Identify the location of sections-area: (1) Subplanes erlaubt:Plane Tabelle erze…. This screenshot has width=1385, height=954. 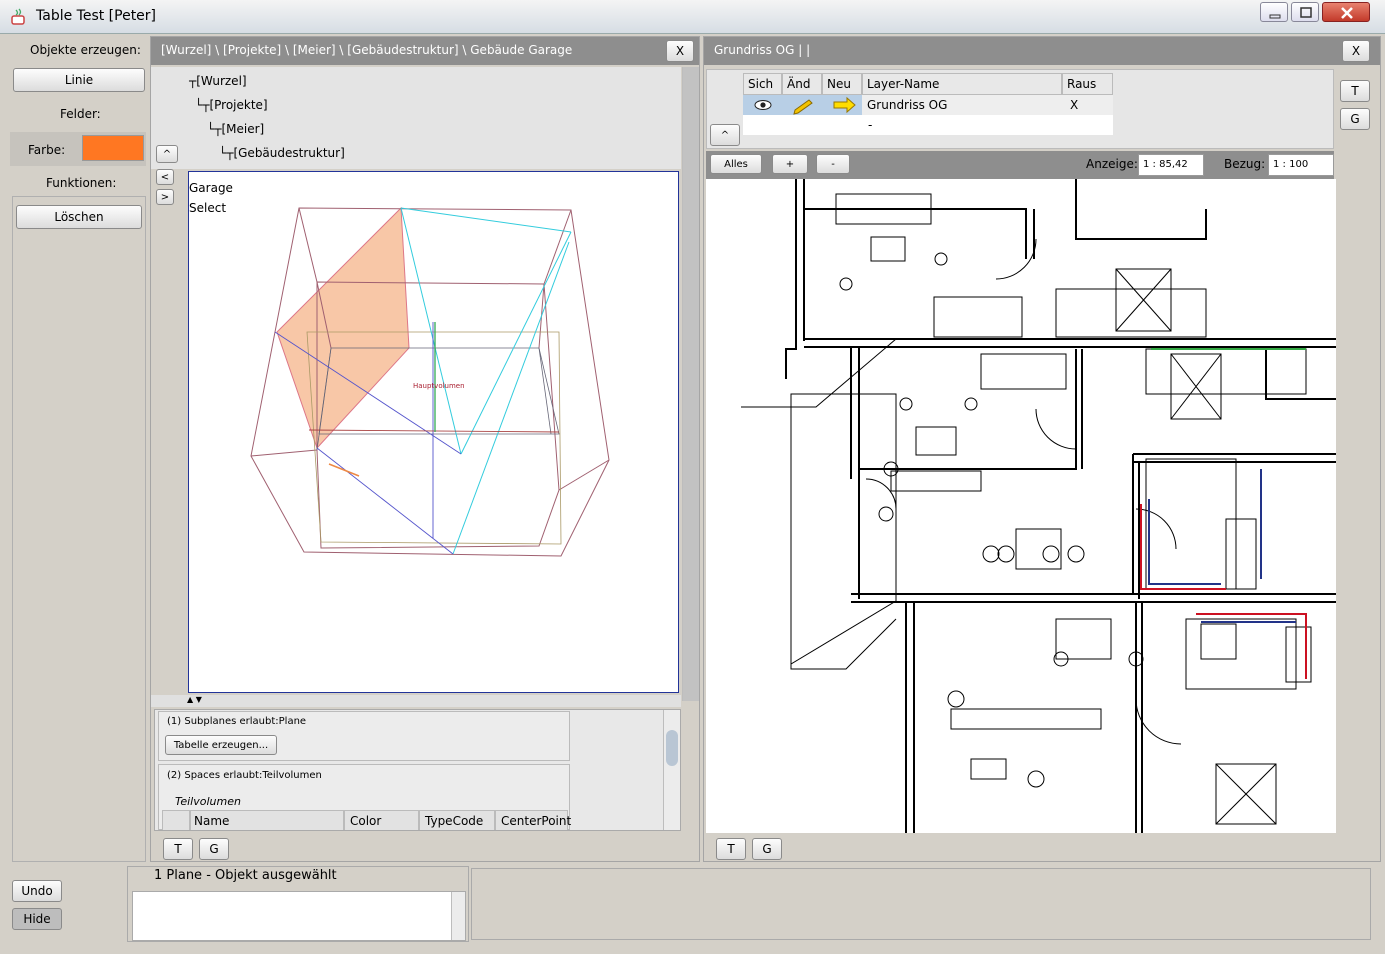
(417, 770).